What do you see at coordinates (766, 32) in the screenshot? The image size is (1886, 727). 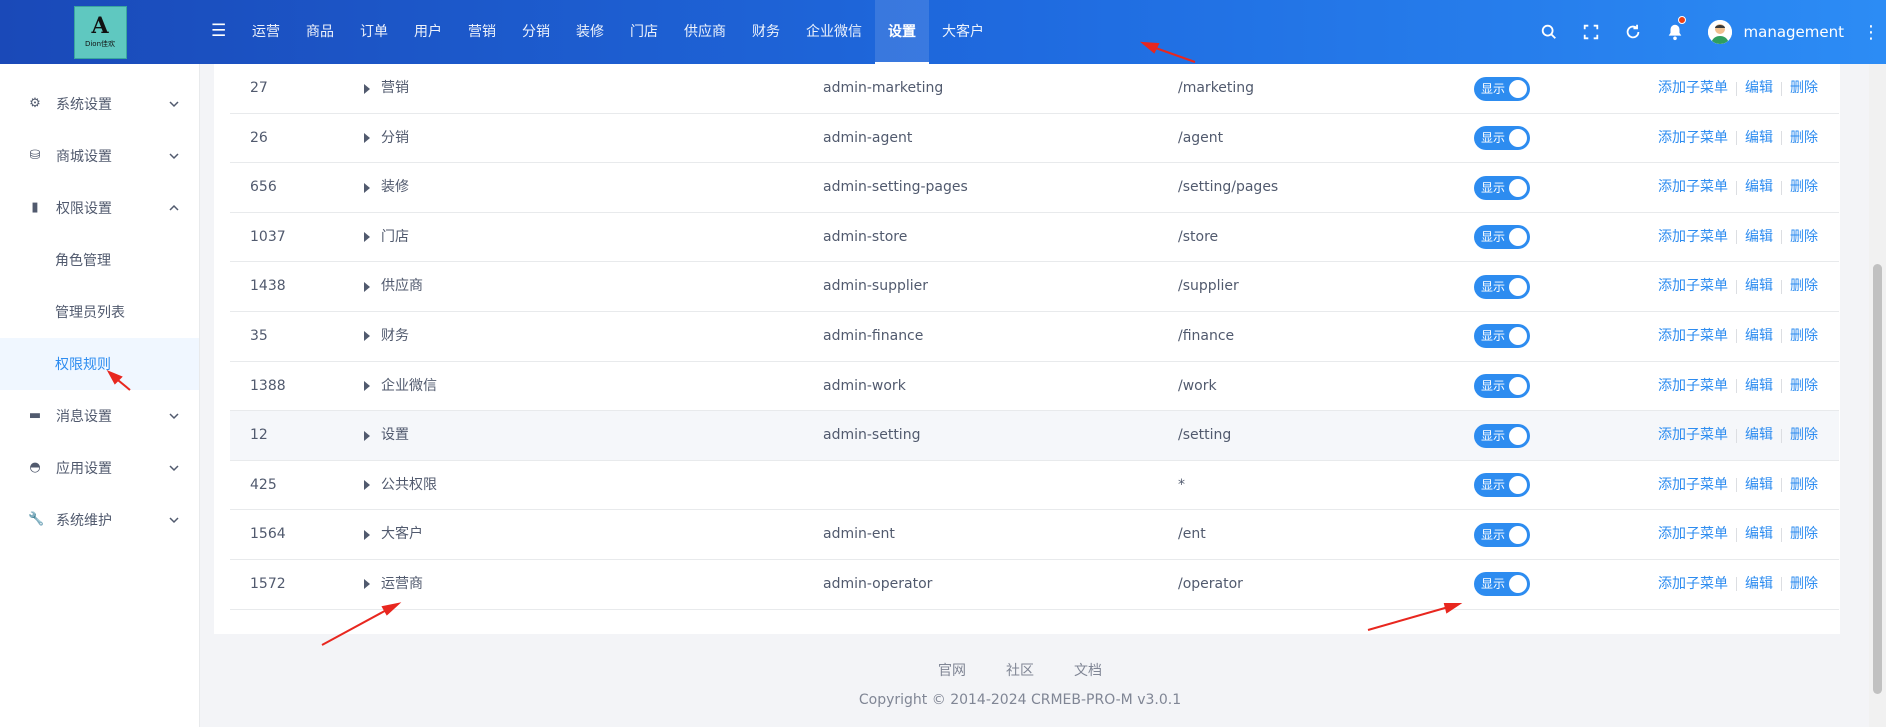 I see `topnav-item: 财务` at bounding box center [766, 32].